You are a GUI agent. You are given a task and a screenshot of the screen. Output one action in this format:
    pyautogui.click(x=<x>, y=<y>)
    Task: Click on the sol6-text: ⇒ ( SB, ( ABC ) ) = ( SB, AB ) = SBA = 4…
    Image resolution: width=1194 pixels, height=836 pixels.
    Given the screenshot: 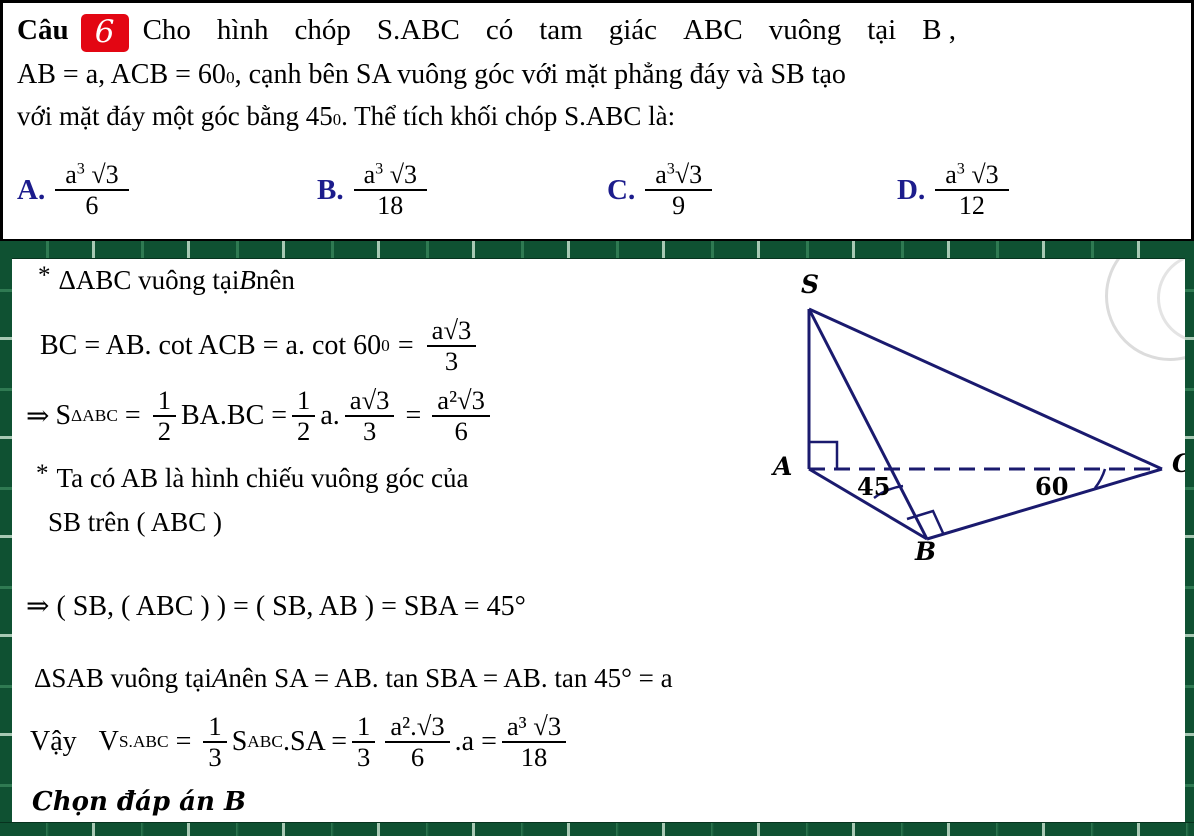 What is the action you would take?
    pyautogui.click(x=276, y=606)
    